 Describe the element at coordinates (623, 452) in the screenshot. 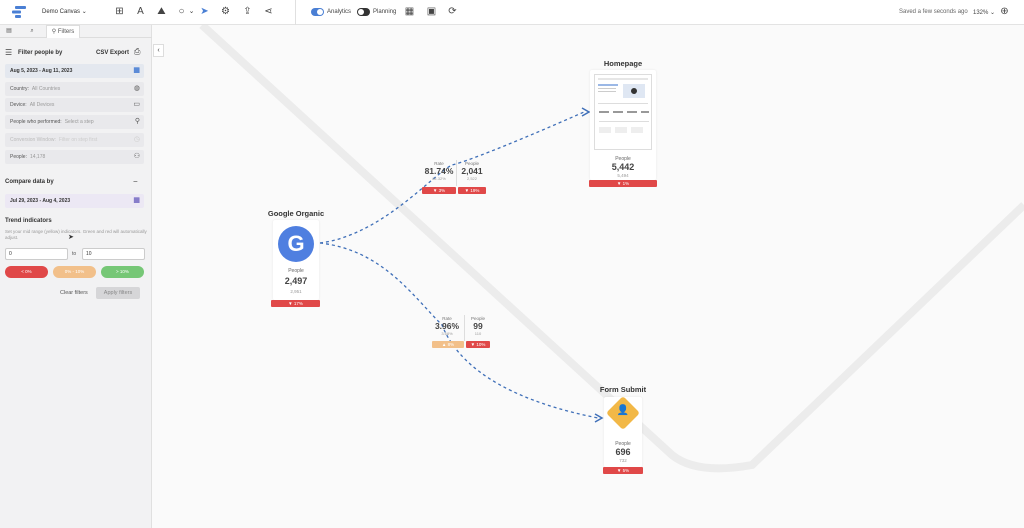

I see `people-value: 696` at that location.